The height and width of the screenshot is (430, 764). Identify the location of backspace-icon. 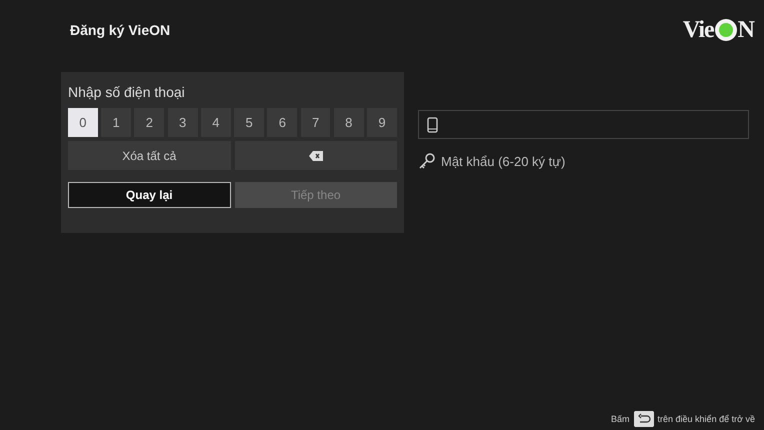
(315, 155).